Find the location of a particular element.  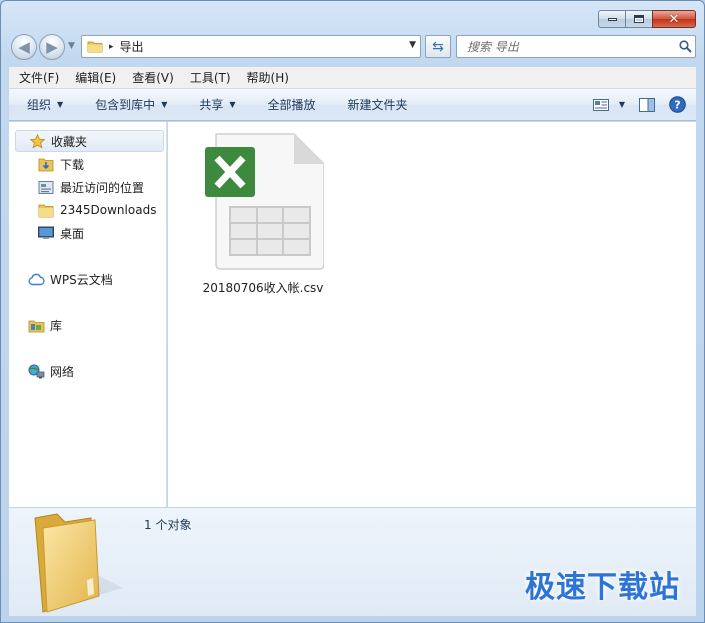

maximize-icon is located at coordinates (639, 19).